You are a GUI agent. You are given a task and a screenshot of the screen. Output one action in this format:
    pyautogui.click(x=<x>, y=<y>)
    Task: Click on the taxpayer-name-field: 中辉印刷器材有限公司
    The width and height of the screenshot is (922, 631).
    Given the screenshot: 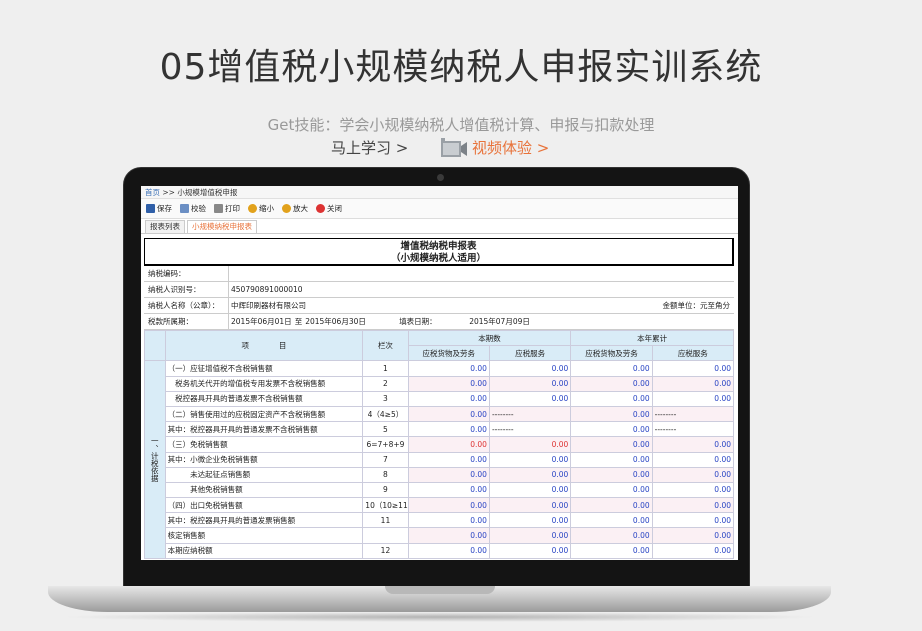 What is the action you would take?
    pyautogui.click(x=445, y=305)
    